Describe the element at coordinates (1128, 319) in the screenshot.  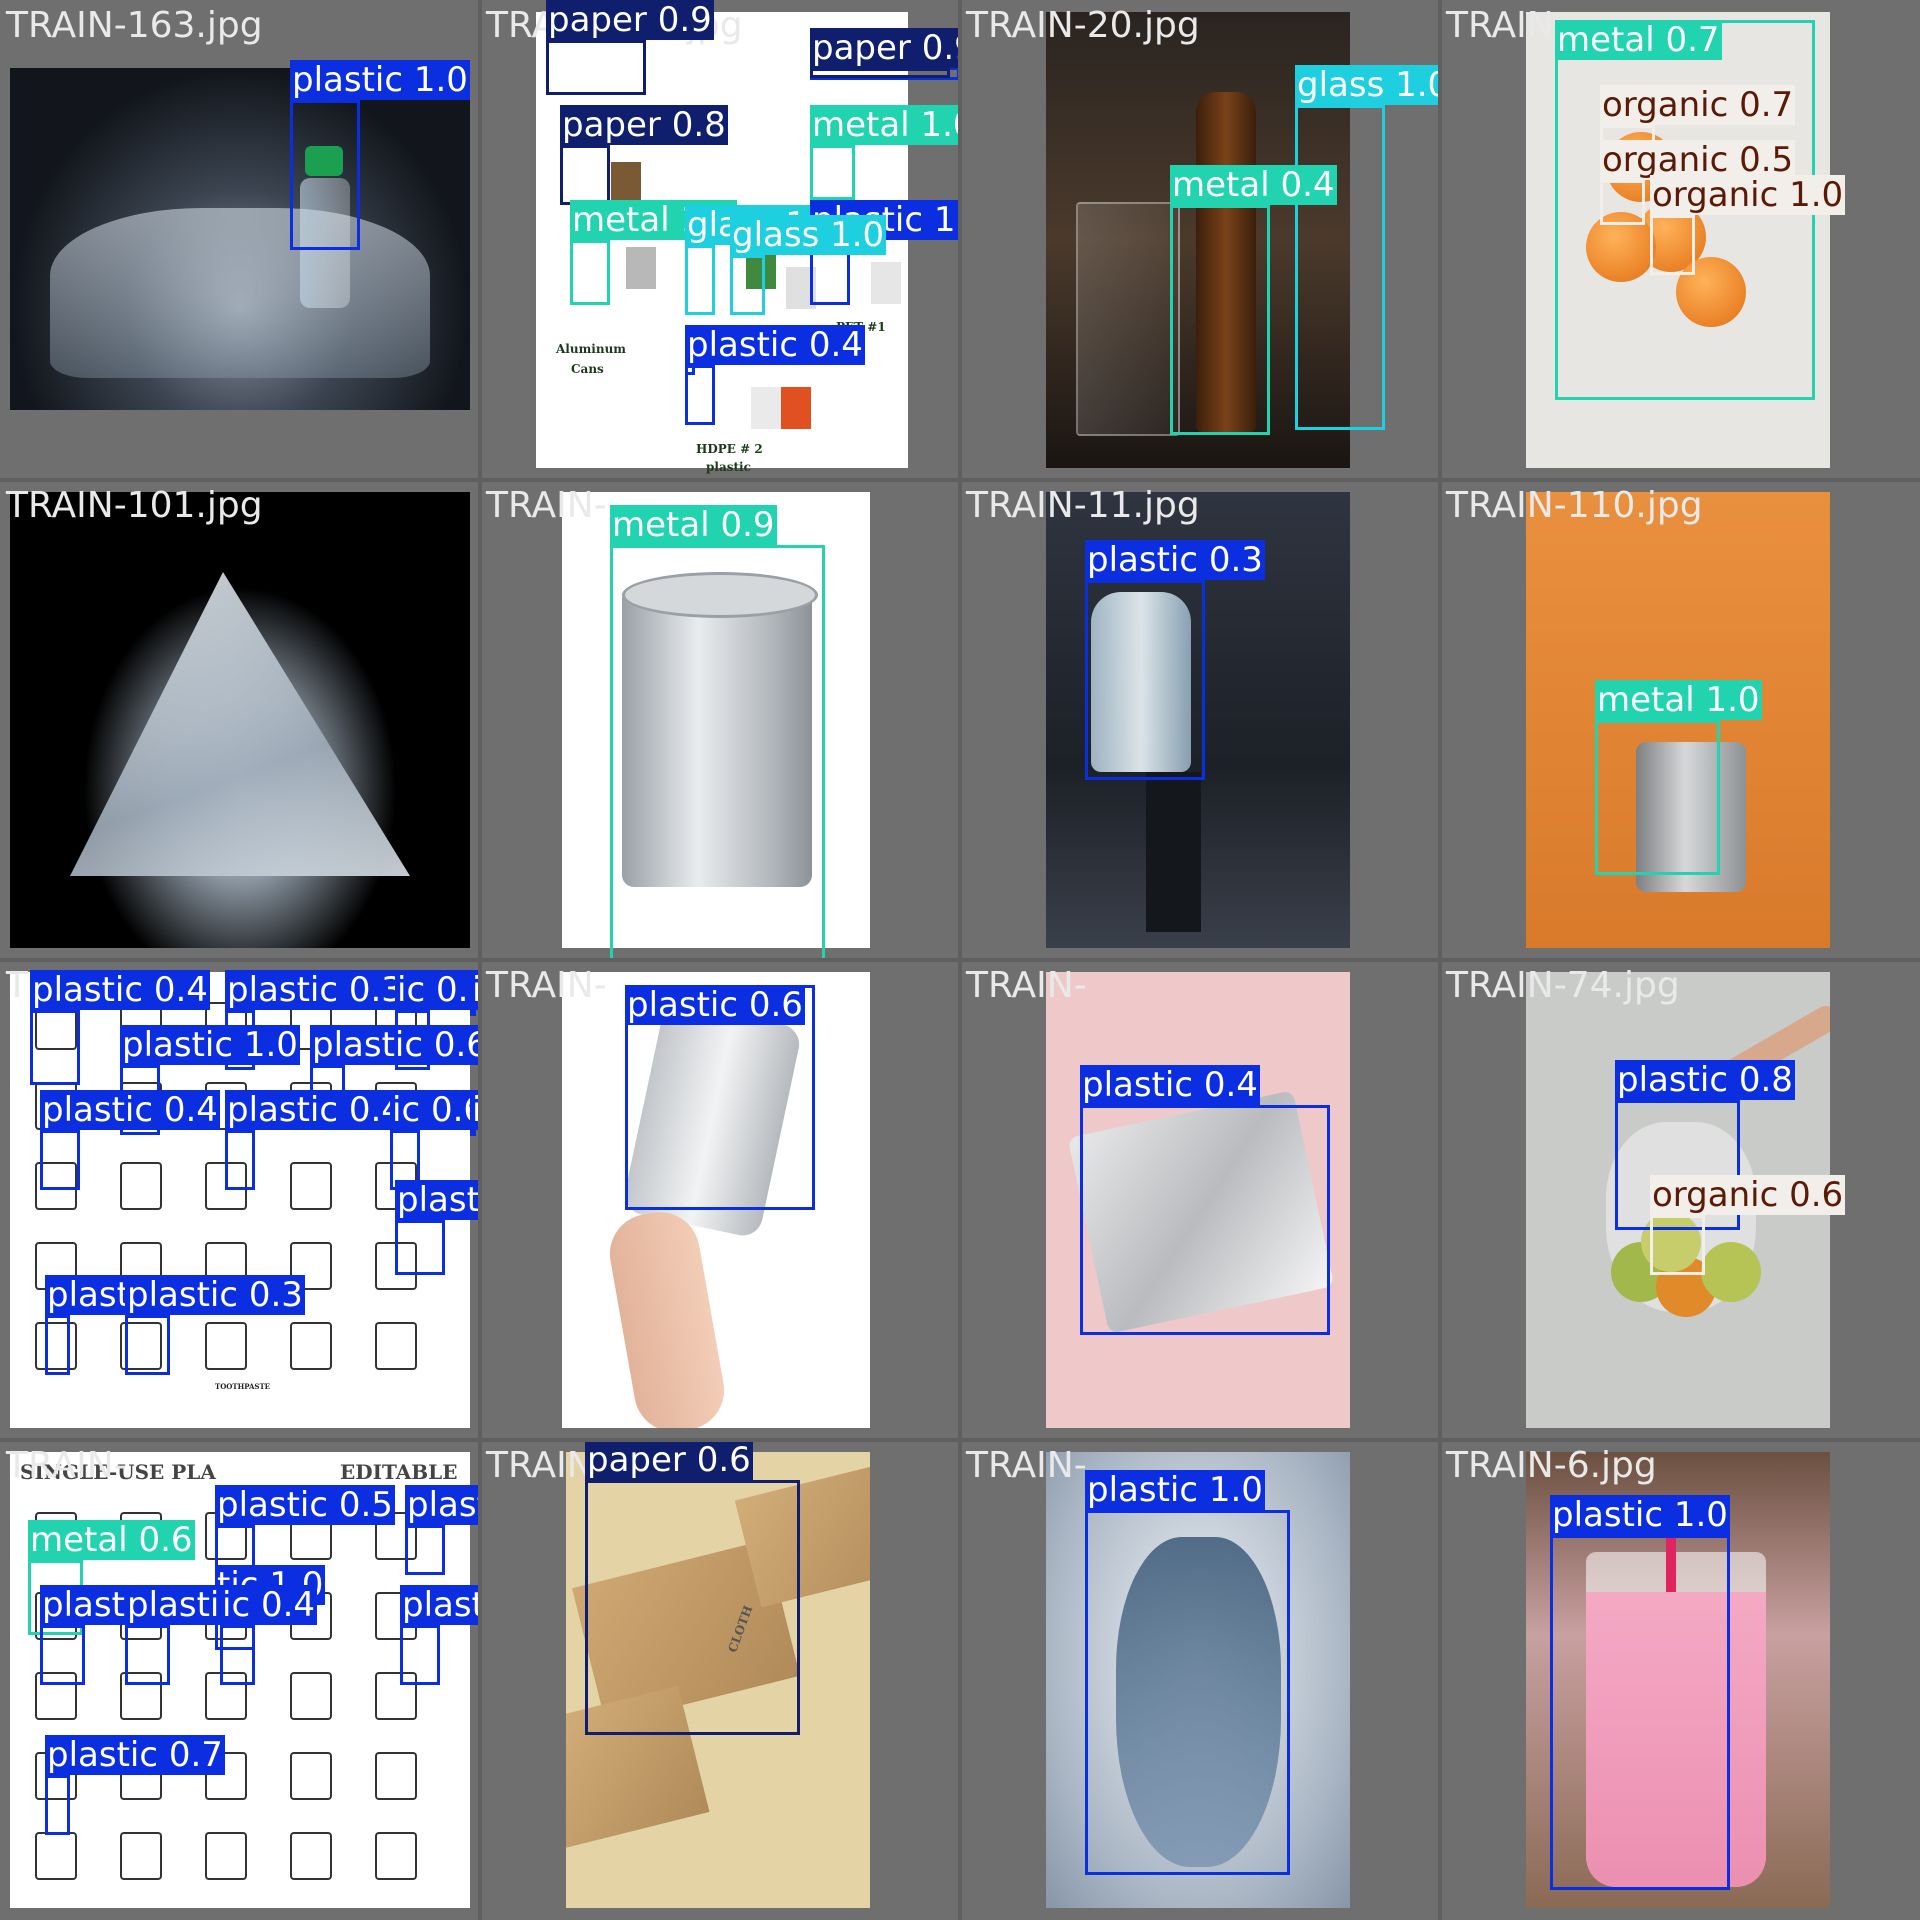
I see `drinking-glass` at that location.